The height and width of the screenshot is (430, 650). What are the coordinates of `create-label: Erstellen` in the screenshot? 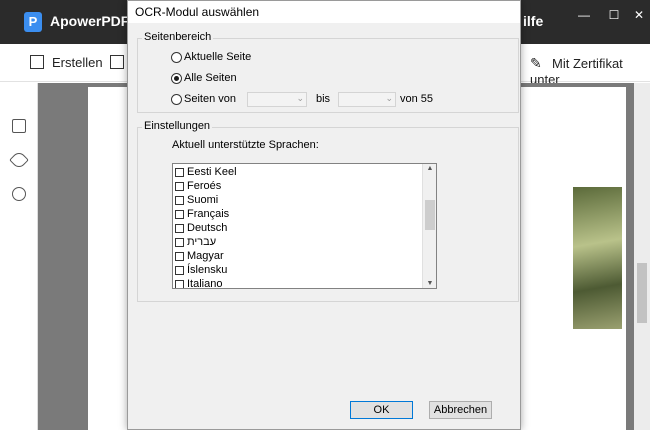 It's located at (77, 62).